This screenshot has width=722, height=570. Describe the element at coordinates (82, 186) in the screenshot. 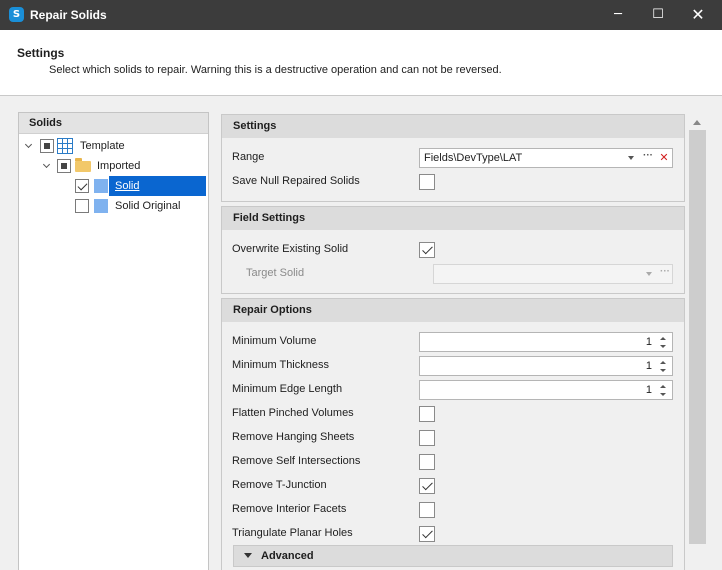

I see `tree-checkbox-solid` at that location.